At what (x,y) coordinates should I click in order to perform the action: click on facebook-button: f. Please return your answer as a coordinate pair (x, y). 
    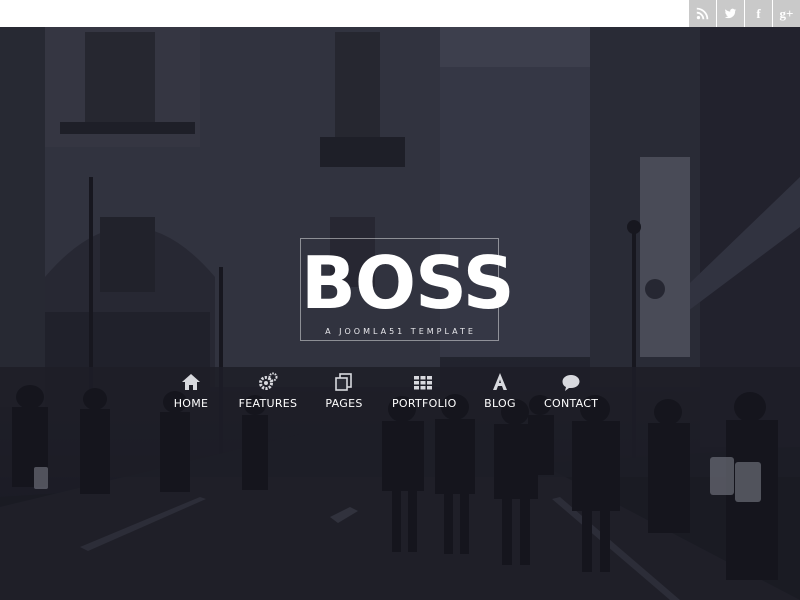
    Looking at the image, I should click on (758, 13).